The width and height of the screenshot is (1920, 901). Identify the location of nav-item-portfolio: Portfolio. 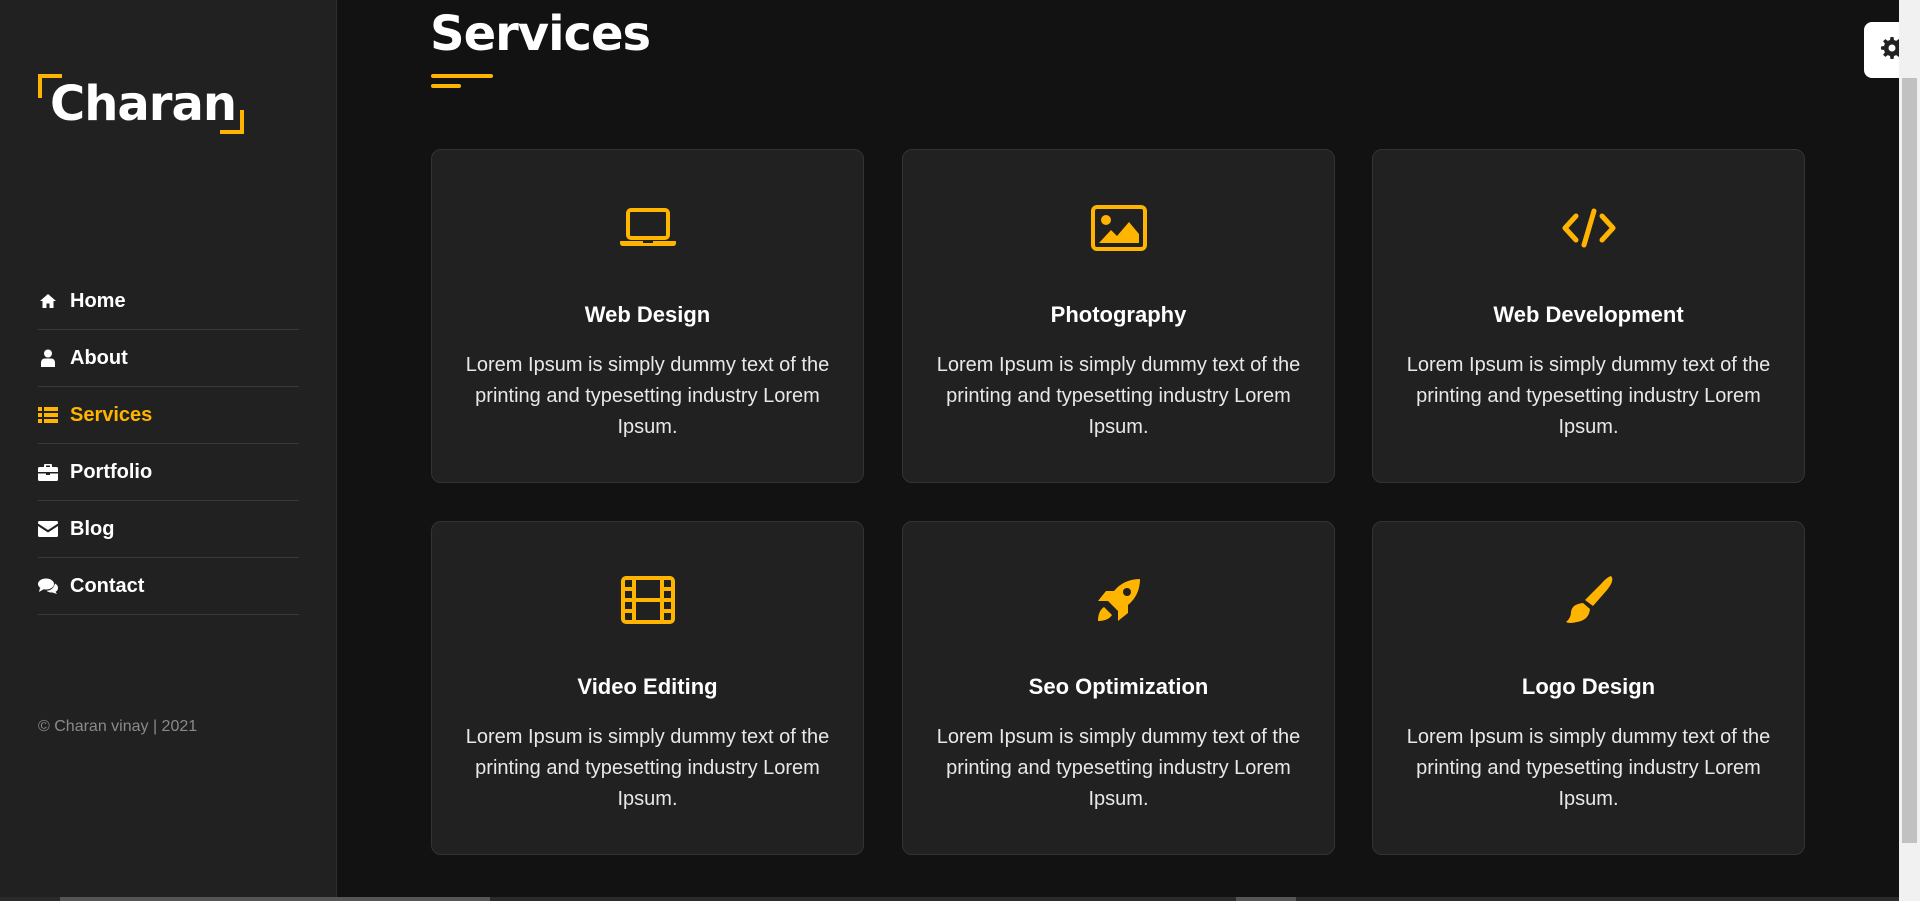
(168, 472).